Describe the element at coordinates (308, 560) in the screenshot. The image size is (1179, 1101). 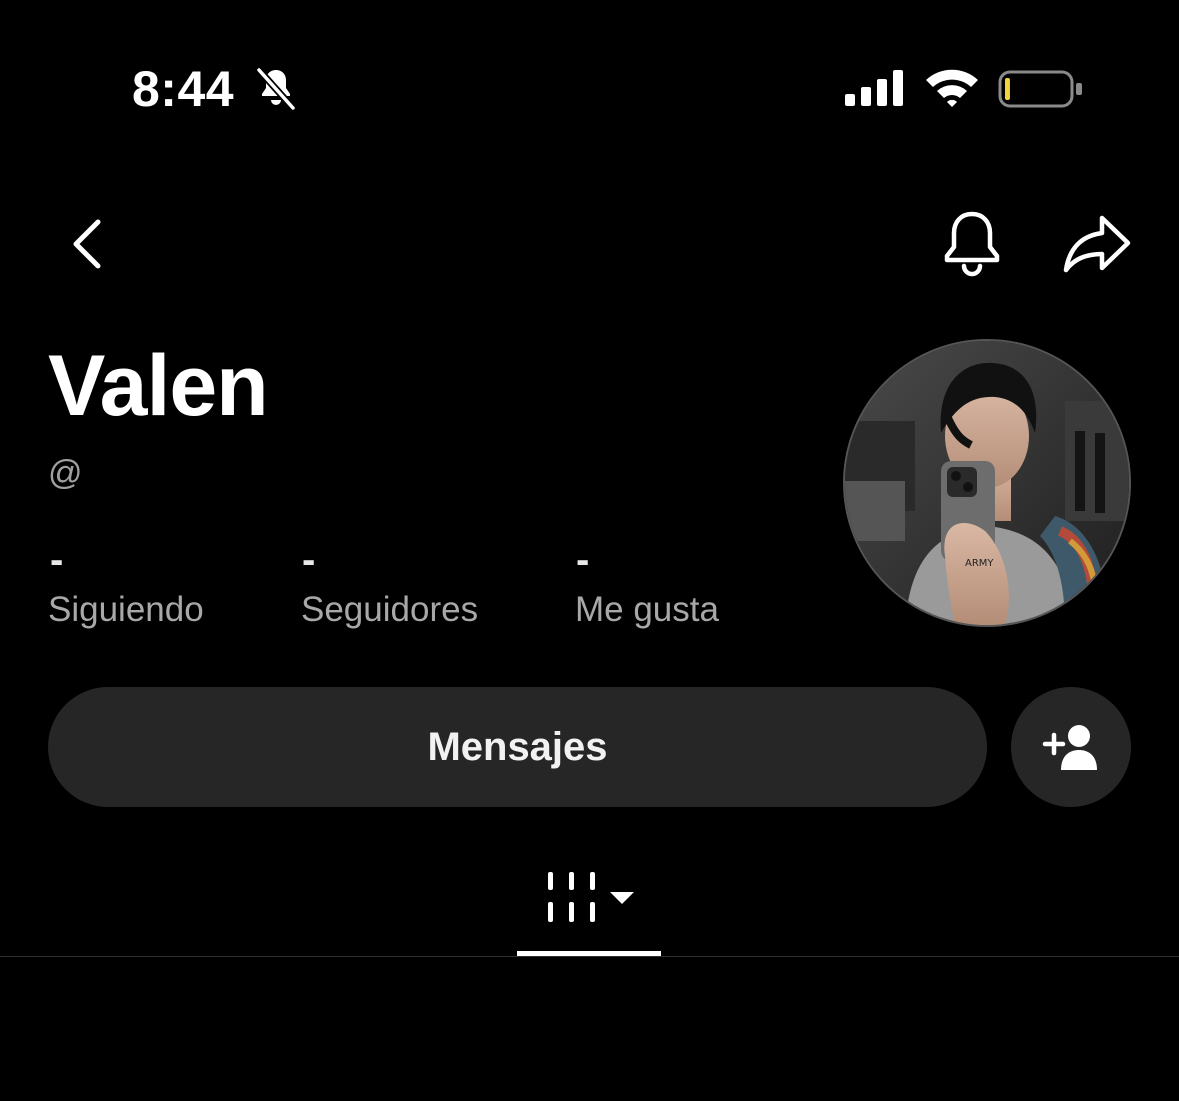
I see `followers-count: -` at that location.